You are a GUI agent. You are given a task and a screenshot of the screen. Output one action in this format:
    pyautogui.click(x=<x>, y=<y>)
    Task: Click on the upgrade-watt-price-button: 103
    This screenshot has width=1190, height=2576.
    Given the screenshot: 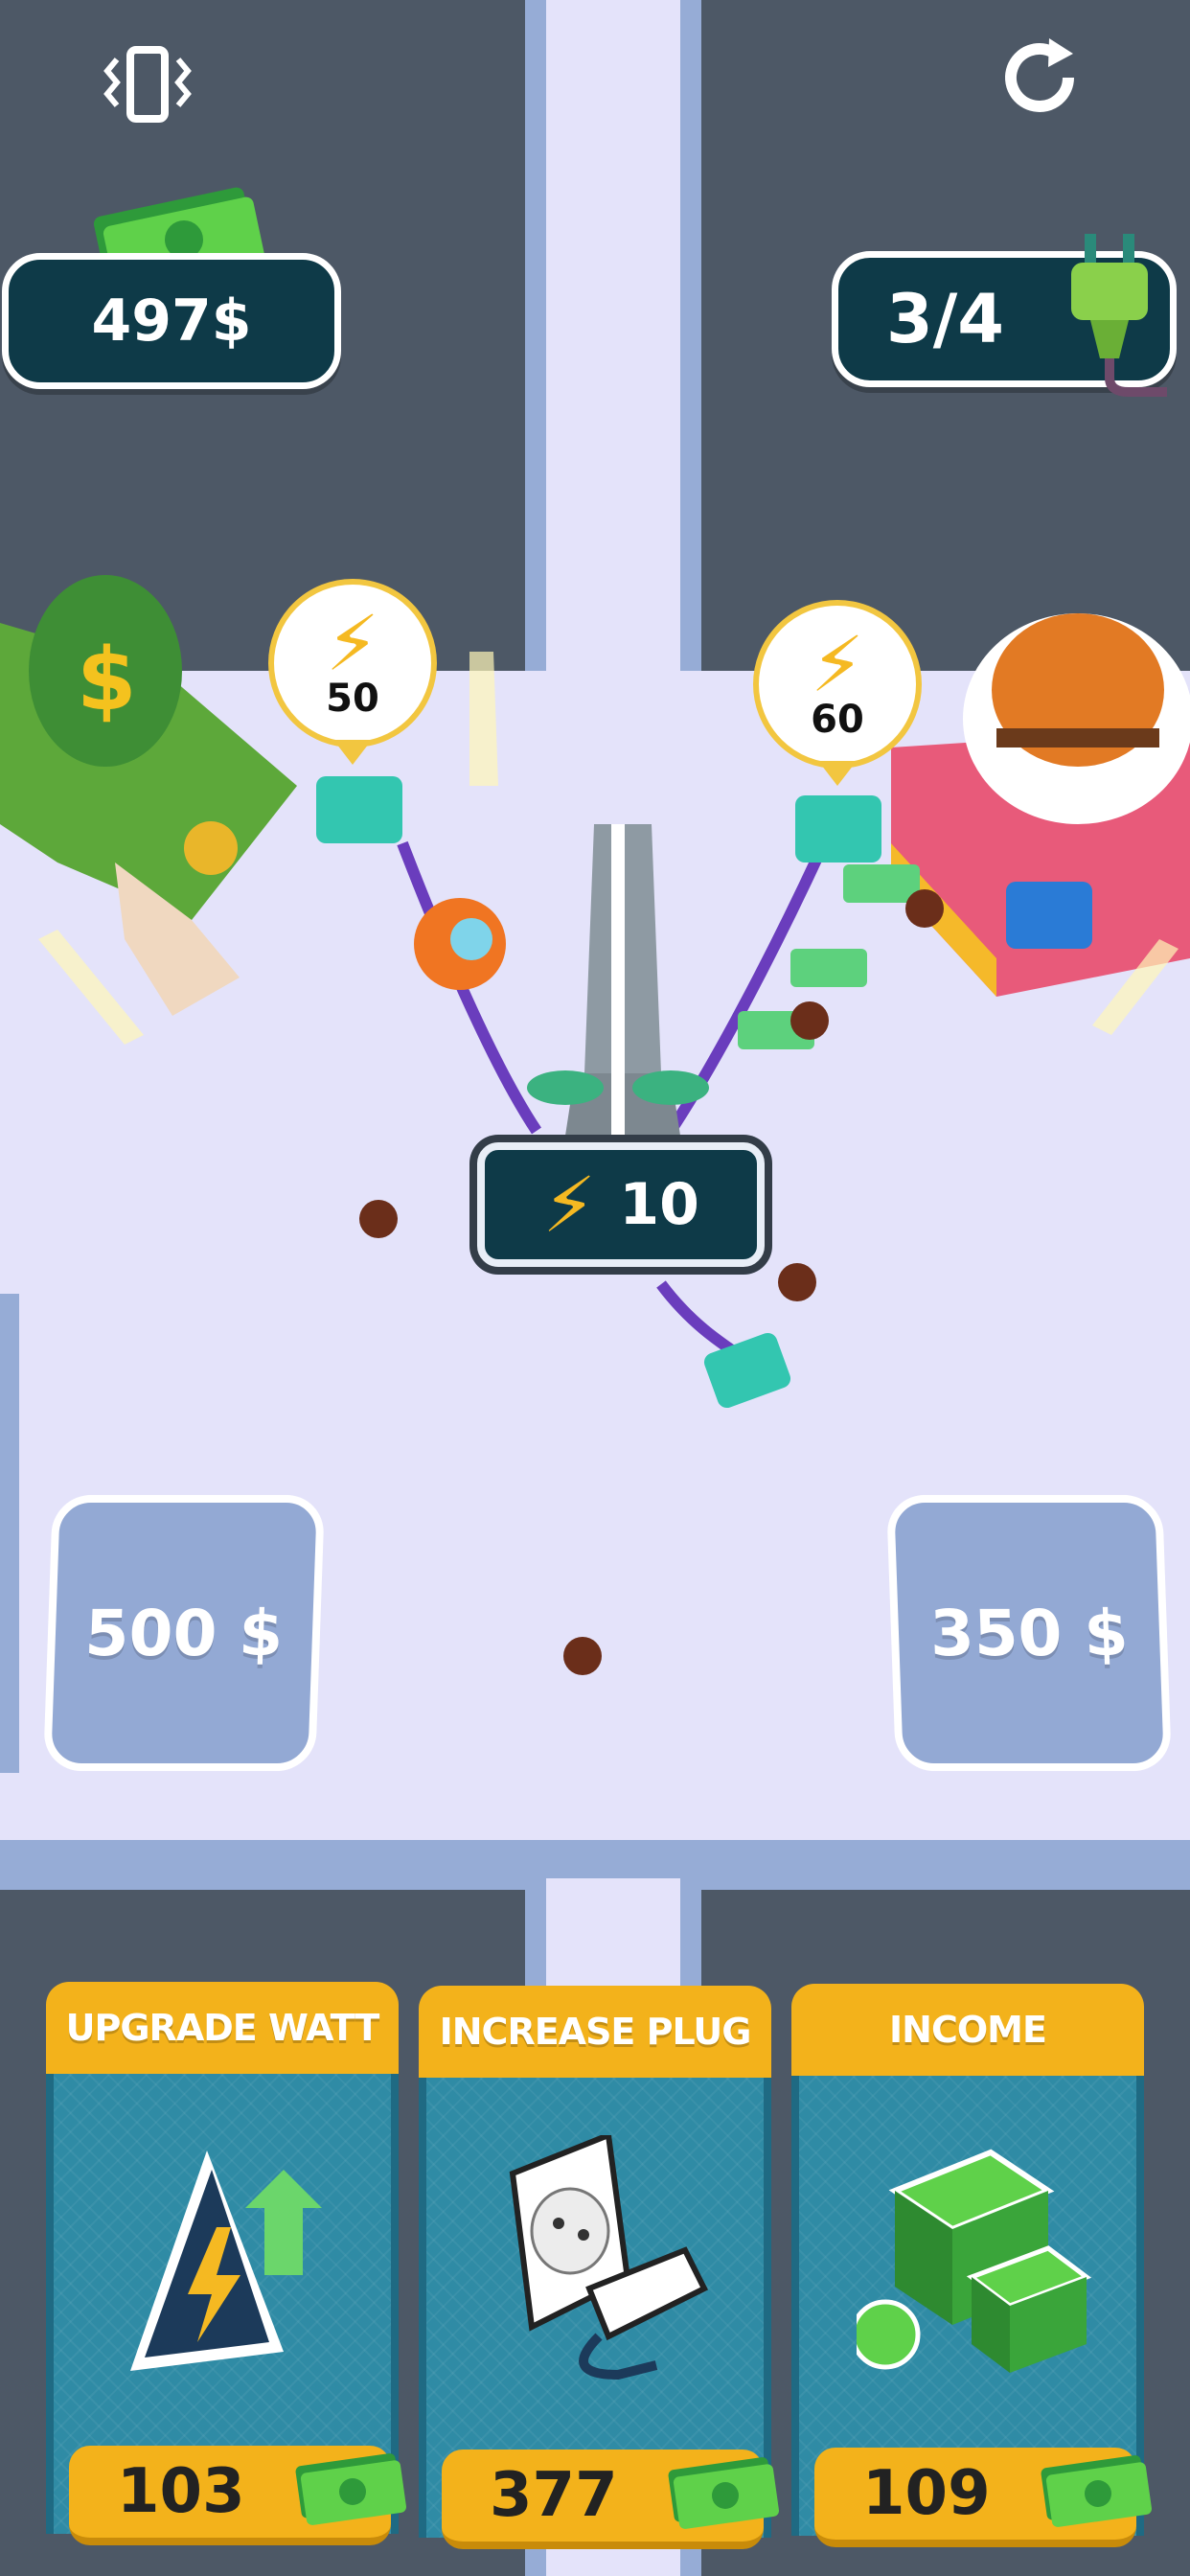 What is the action you would take?
    pyautogui.click(x=238, y=2495)
    